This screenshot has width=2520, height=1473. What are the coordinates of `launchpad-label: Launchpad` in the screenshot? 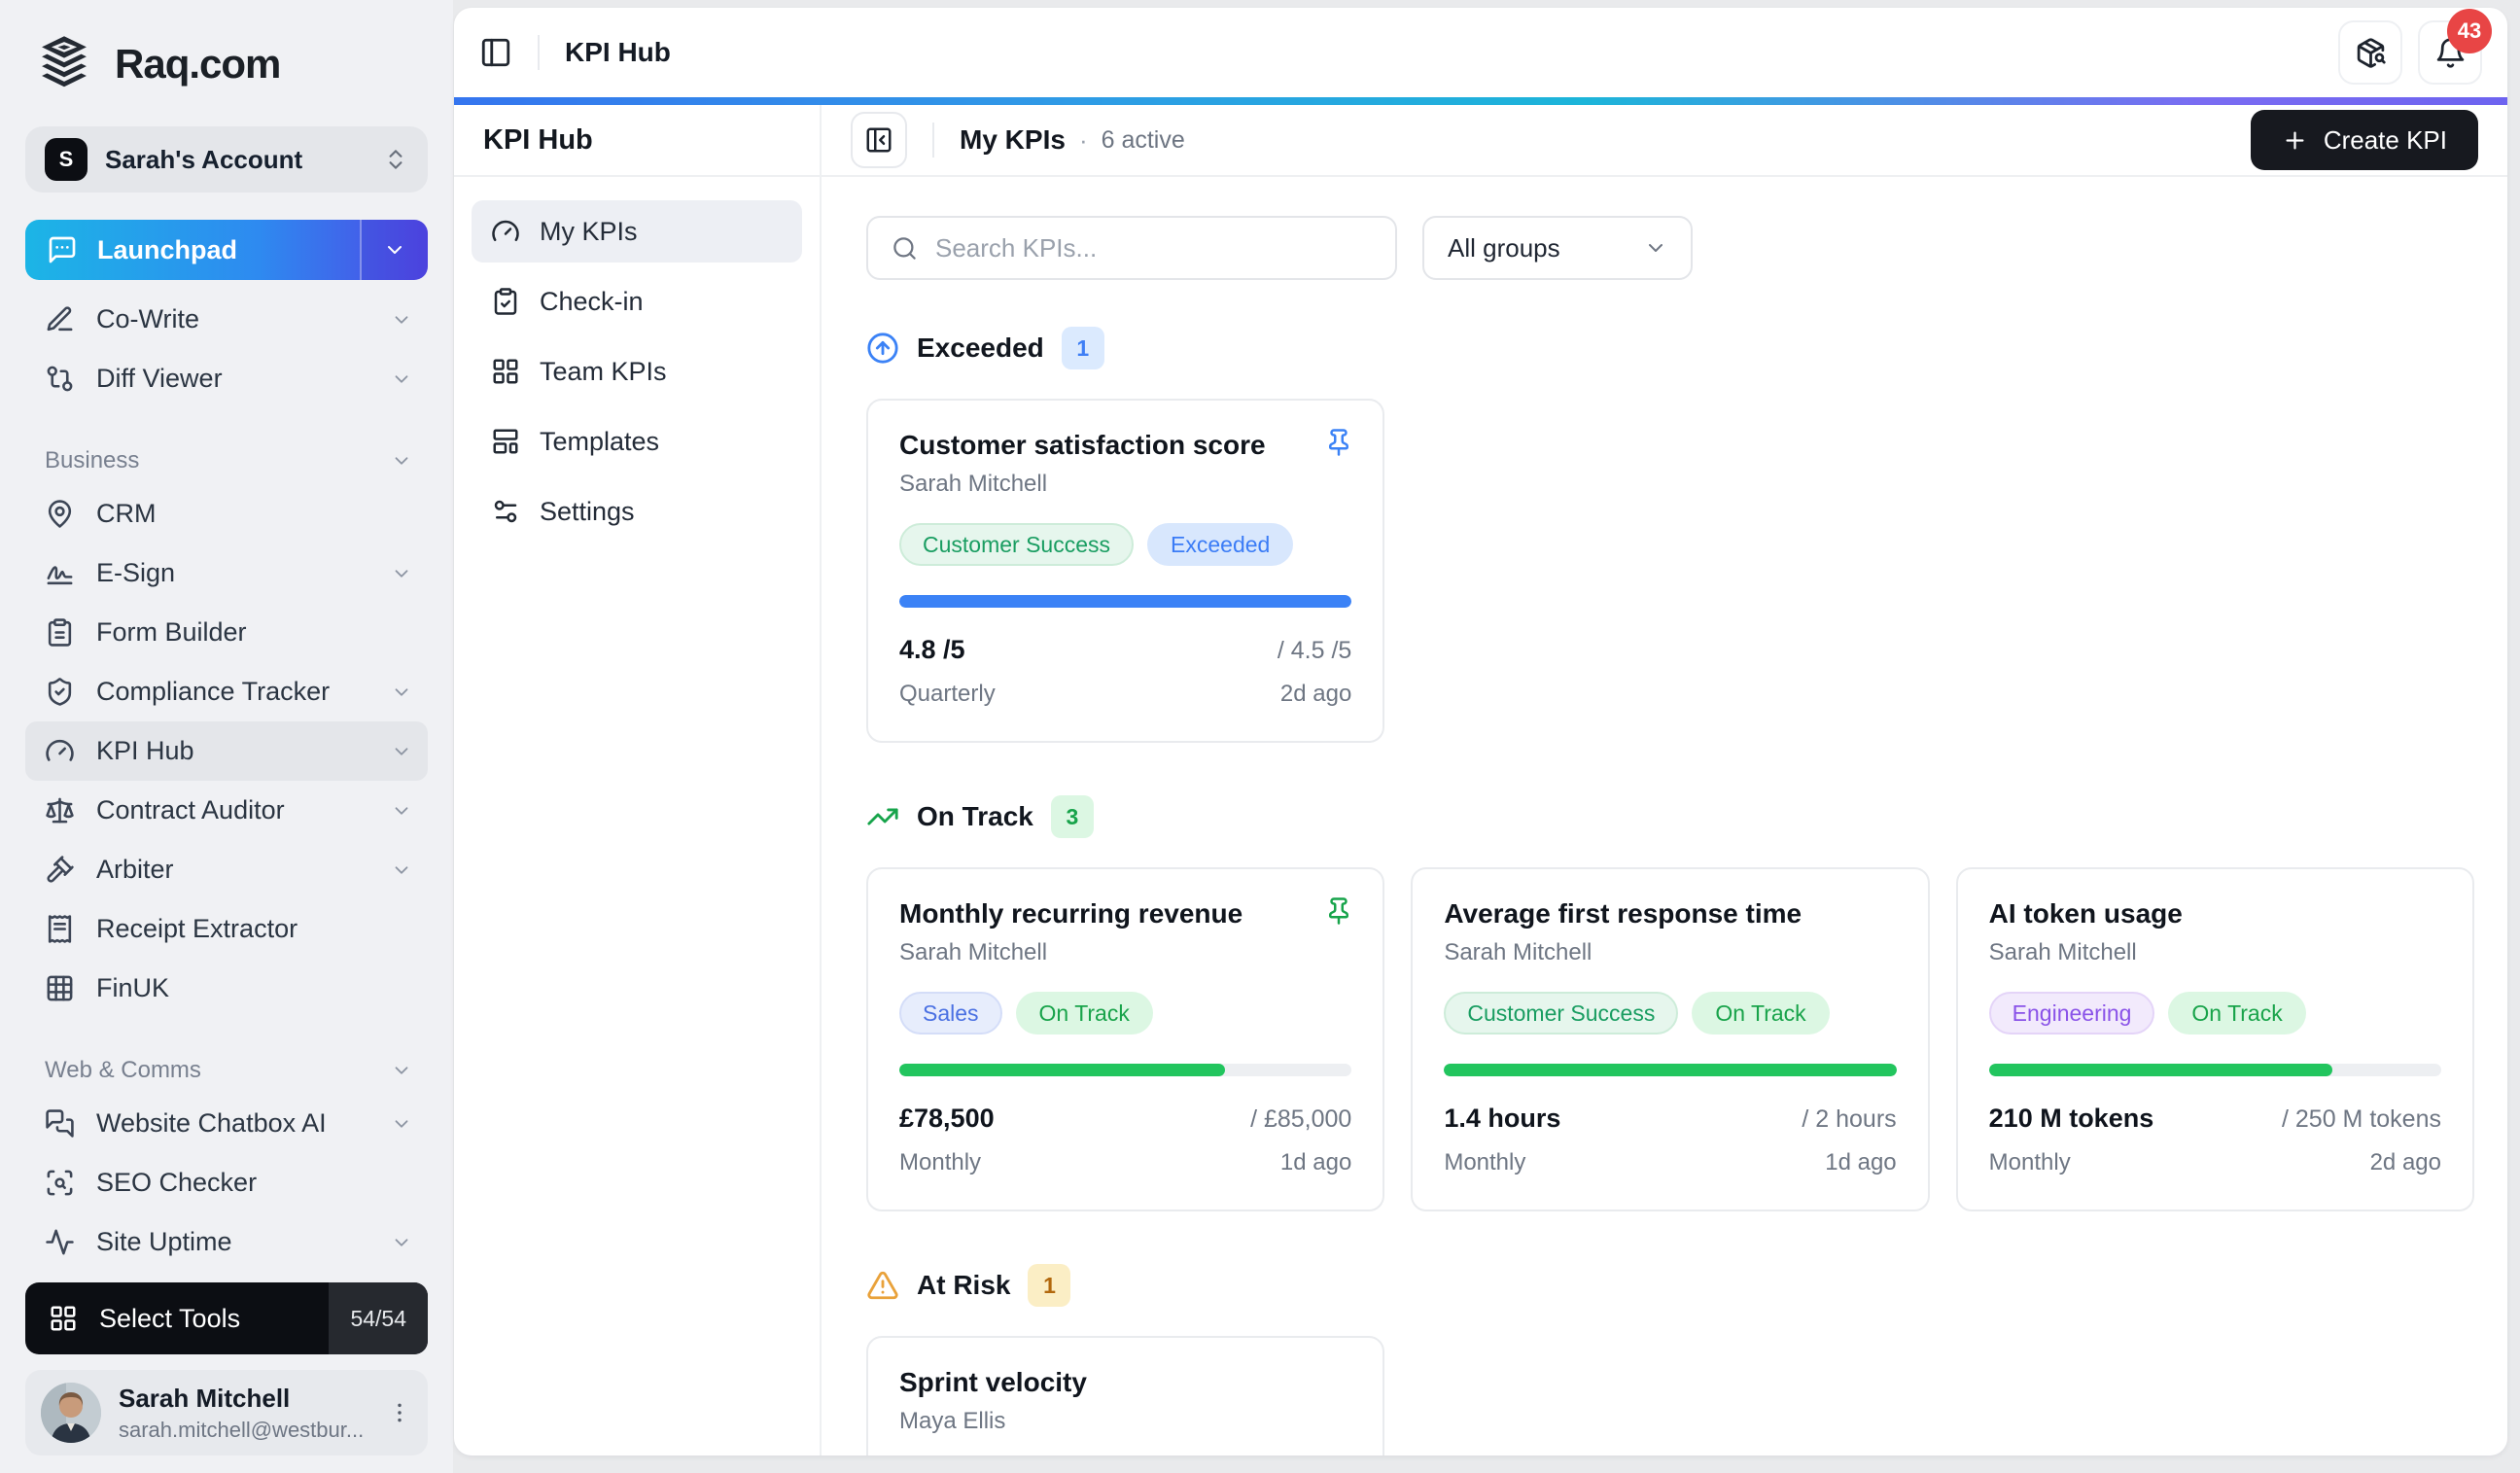 It's located at (167, 249).